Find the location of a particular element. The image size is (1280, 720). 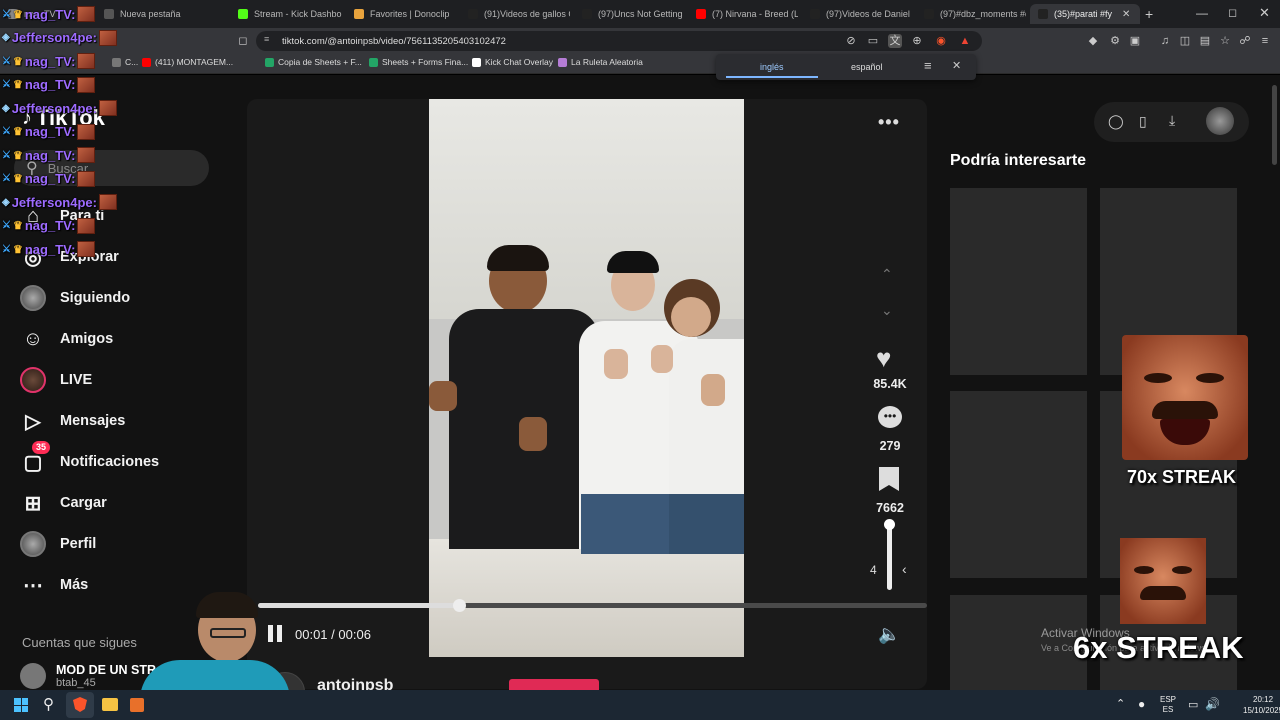

tray-time: 20:12 is located at coordinates (1263, 699).